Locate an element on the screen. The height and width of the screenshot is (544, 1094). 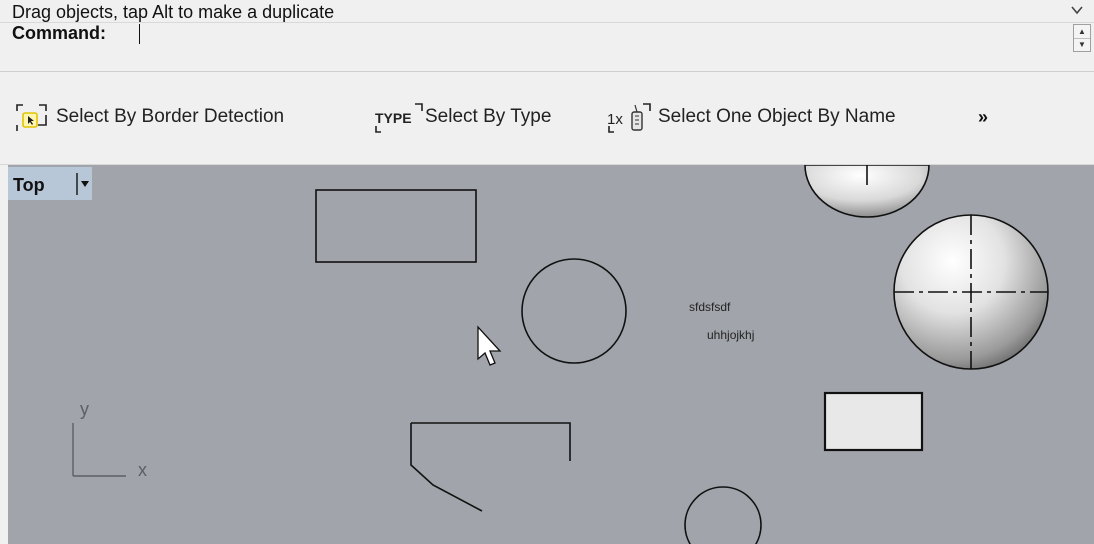
select-border-detection-icon is located at coordinates (34, 117).